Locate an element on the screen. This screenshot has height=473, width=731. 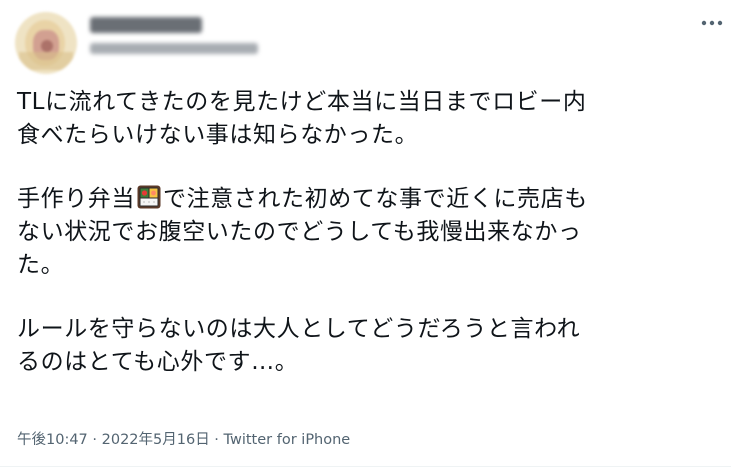
tweet-text-line: 食べたらいけない事は知らなかった。 is located at coordinates (218, 135).